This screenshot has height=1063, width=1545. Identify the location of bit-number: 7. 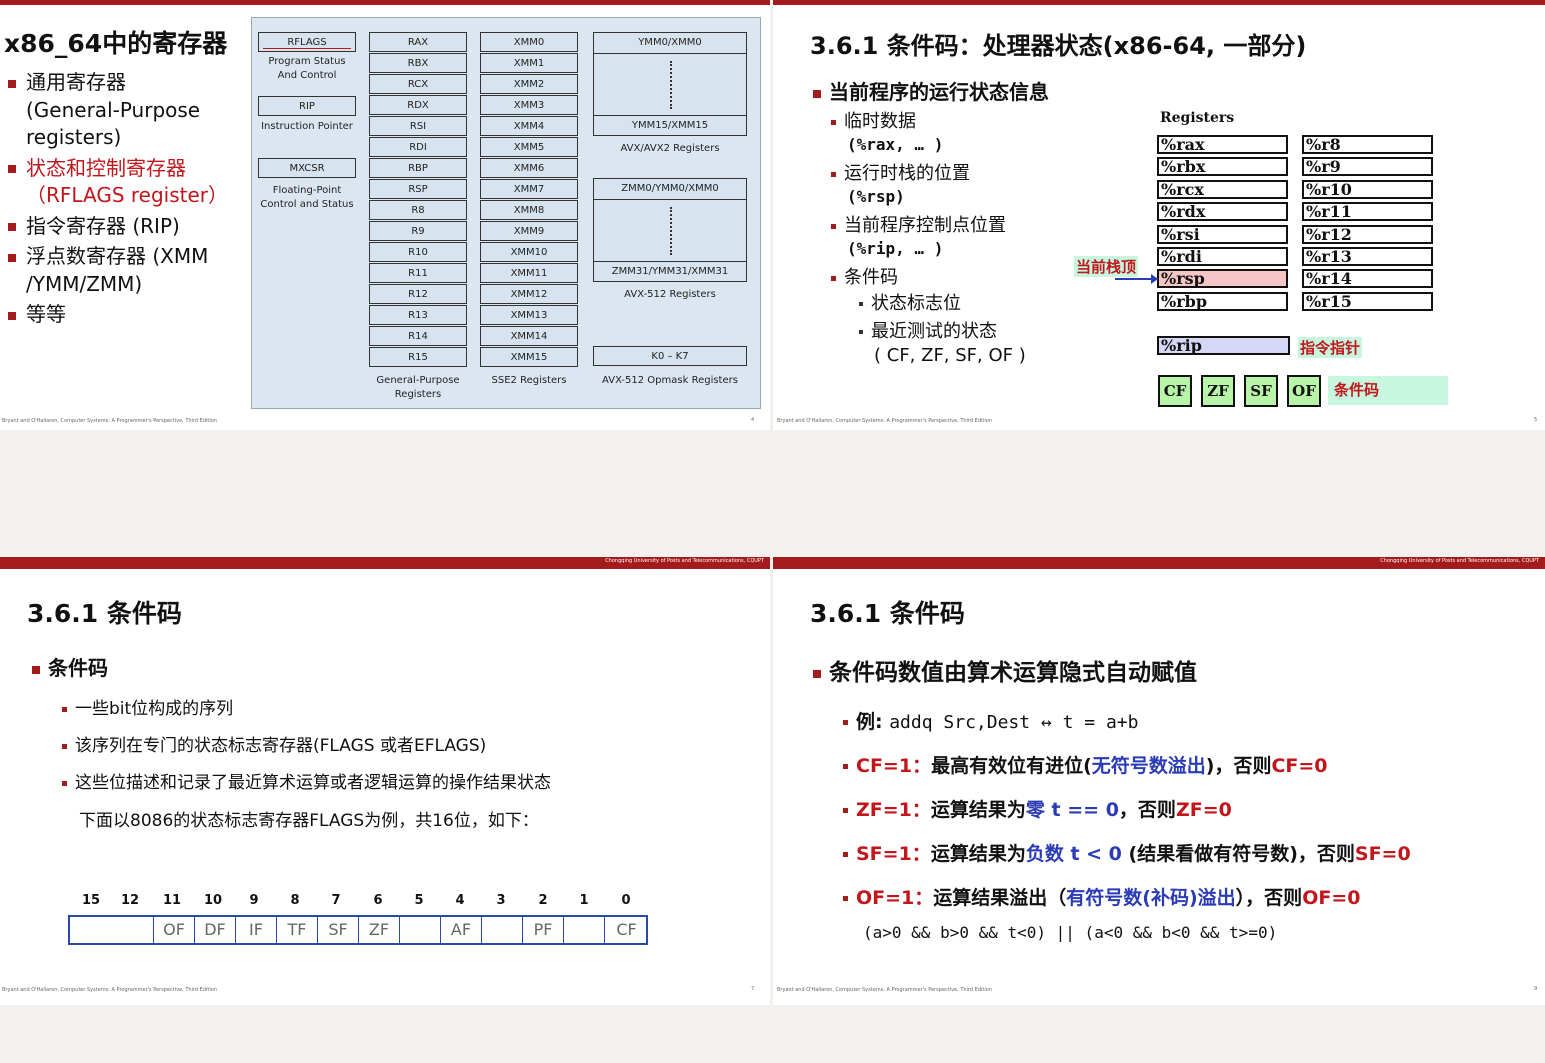
(336, 900).